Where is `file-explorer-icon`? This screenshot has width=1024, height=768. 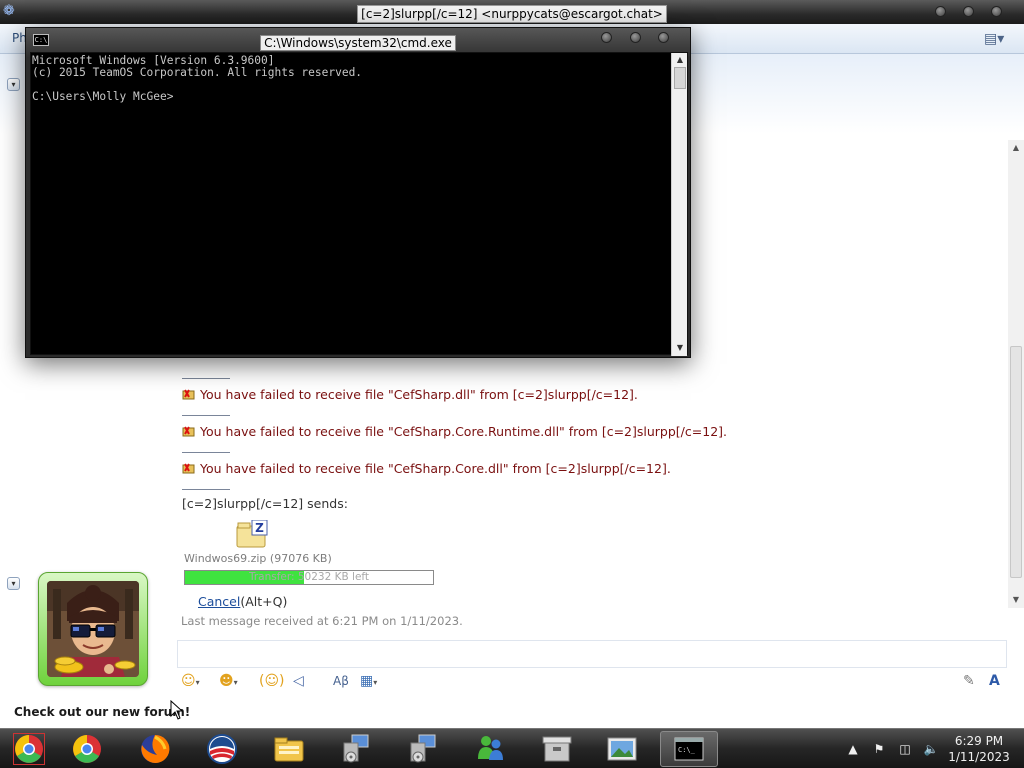
file-explorer-icon is located at coordinates (289, 749).